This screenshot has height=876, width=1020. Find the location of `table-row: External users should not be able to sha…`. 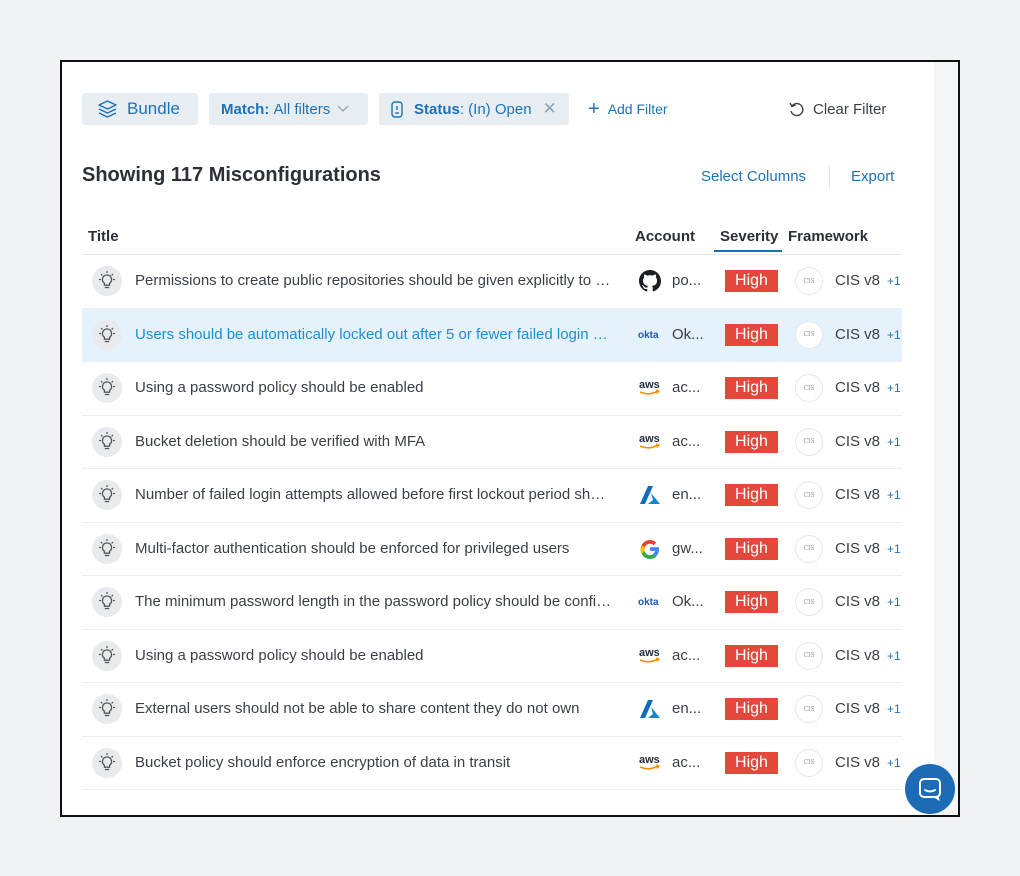

table-row: External users should not be able to sha… is located at coordinates (492, 710).